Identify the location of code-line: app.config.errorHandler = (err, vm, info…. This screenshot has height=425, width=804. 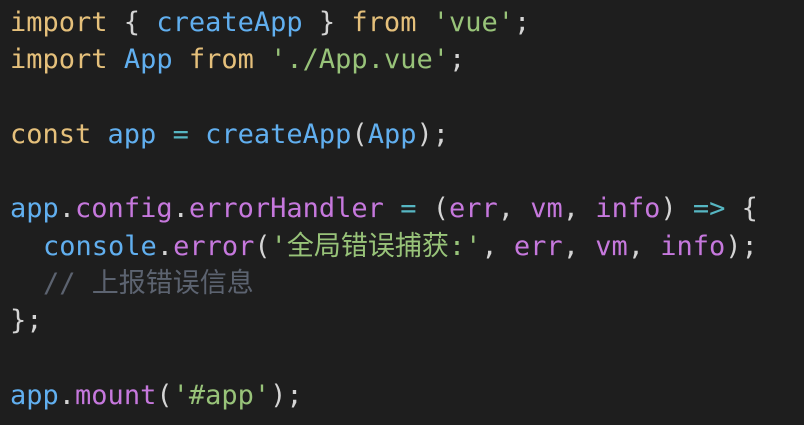
(407, 208).